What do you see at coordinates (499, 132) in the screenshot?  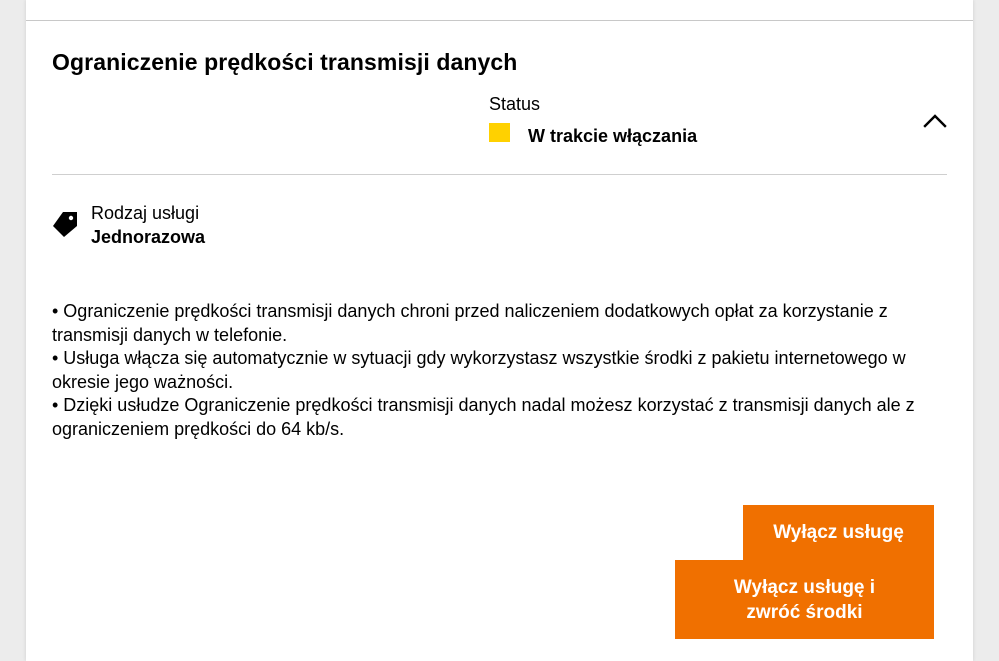 I see `status-indicator` at bounding box center [499, 132].